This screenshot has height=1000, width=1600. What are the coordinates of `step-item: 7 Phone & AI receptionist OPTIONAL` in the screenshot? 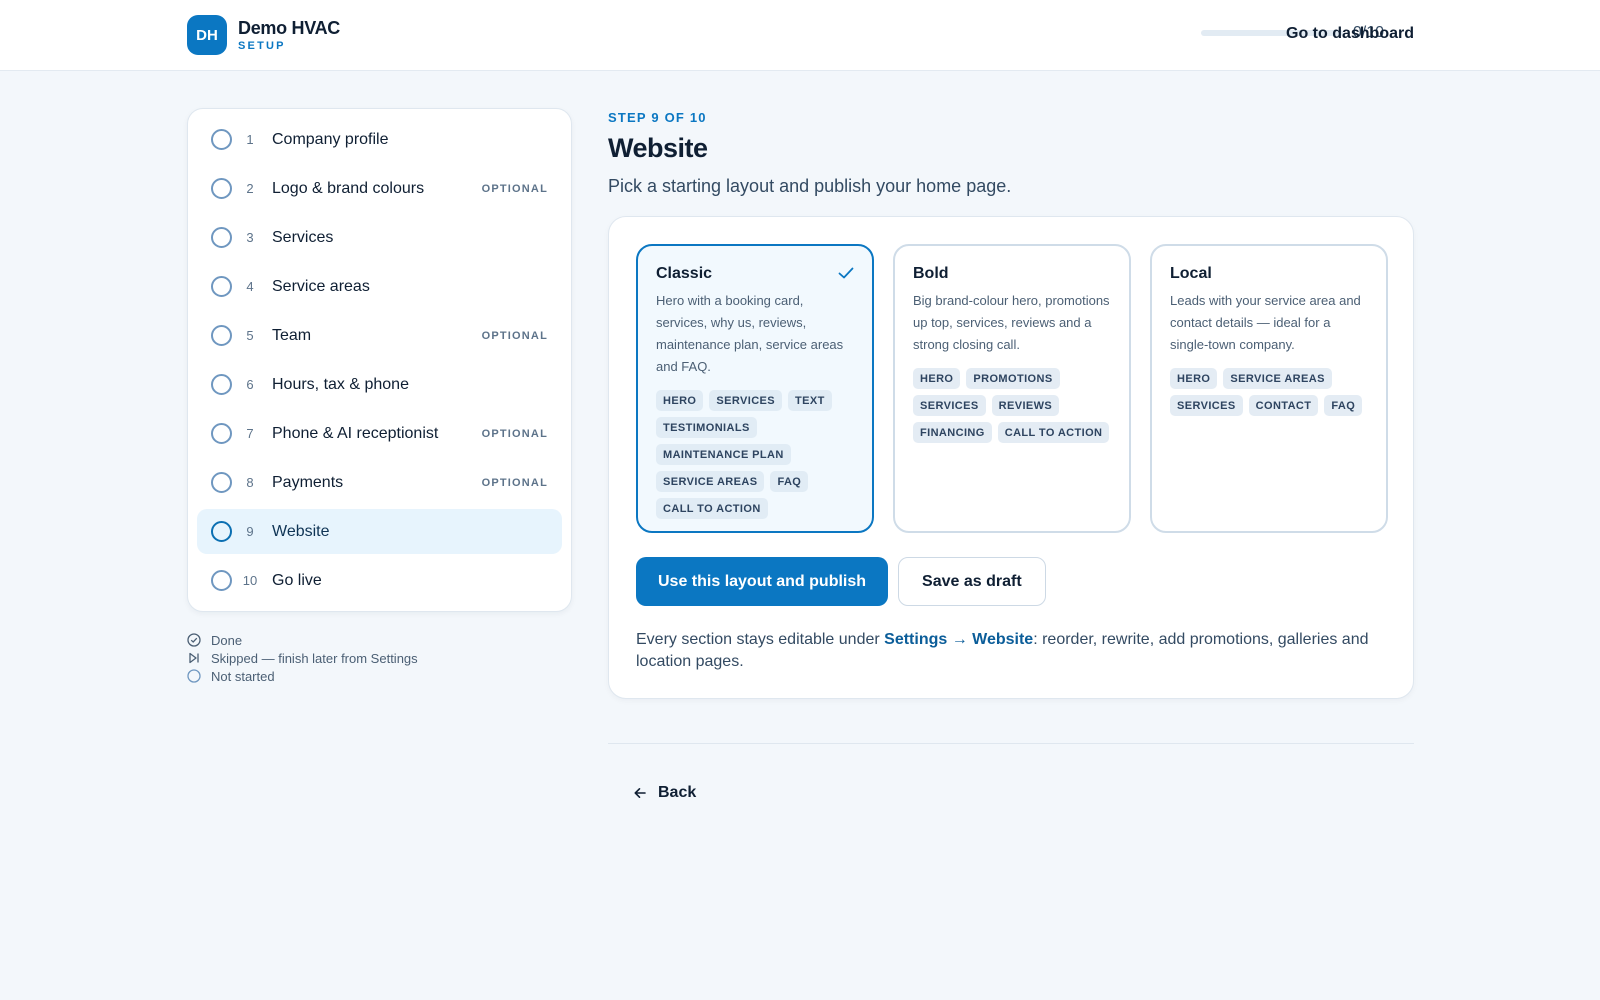 It's located at (379, 433).